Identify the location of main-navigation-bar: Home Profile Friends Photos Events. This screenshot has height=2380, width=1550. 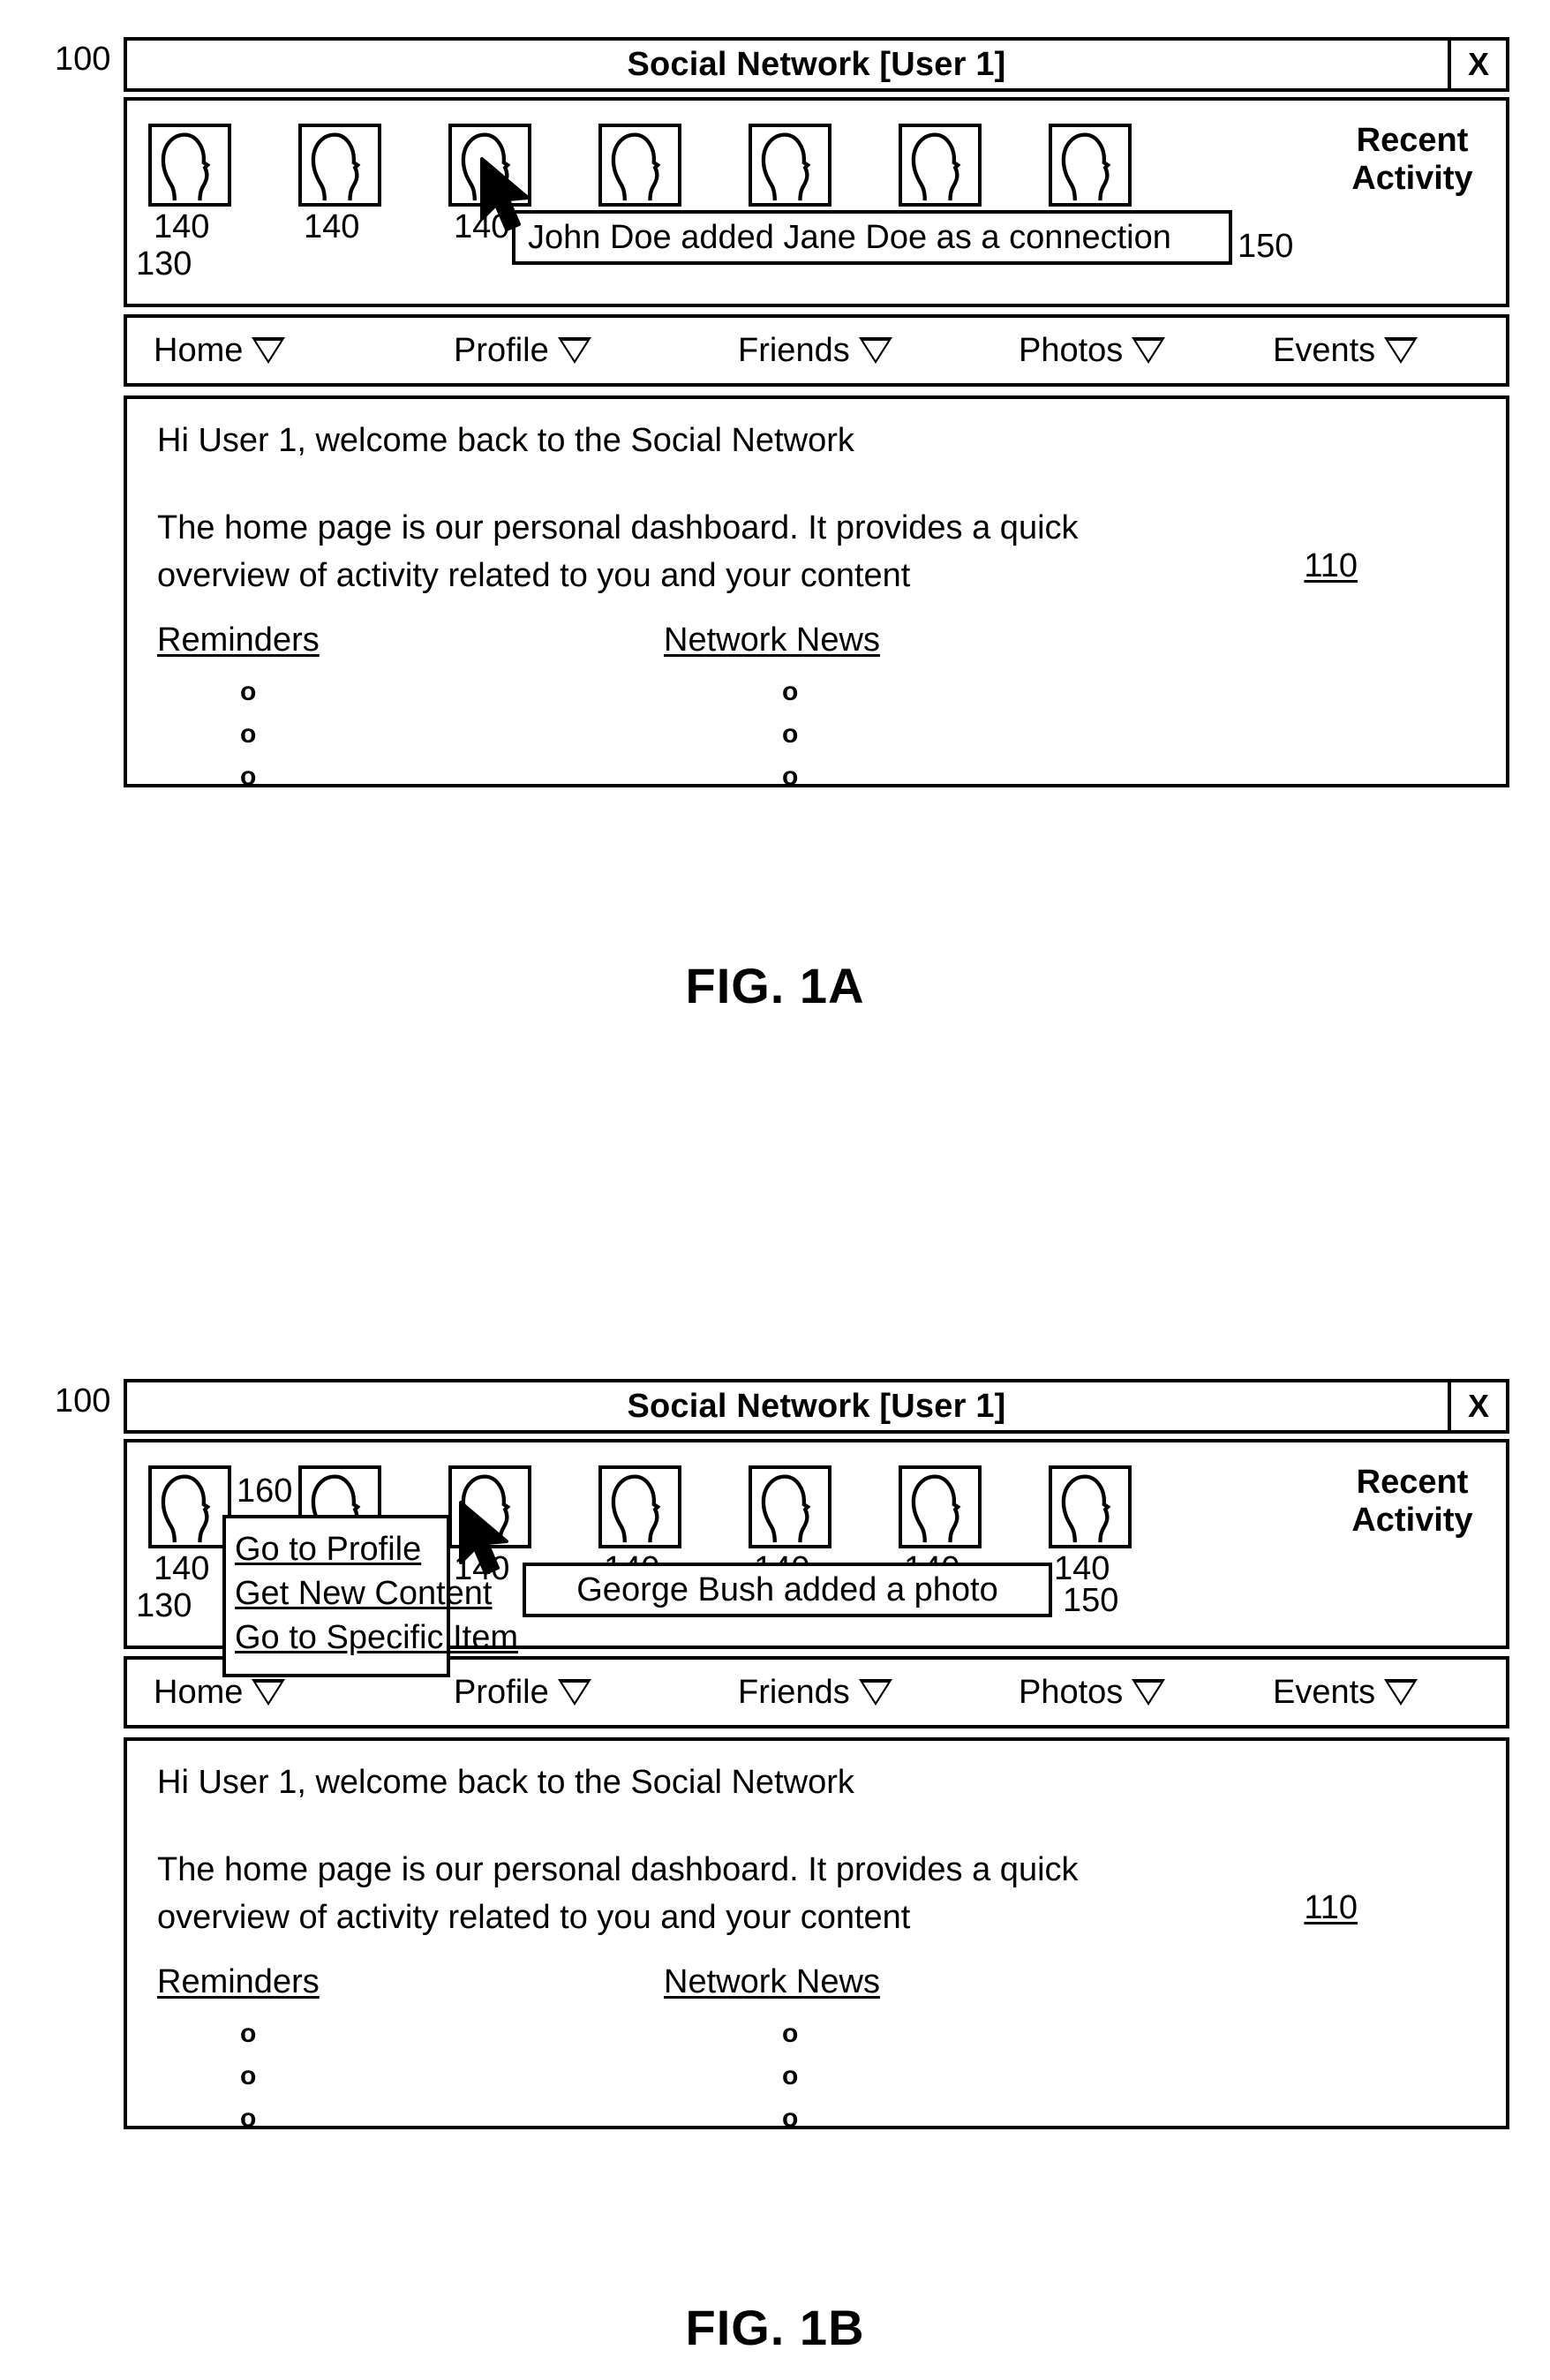
(816, 350).